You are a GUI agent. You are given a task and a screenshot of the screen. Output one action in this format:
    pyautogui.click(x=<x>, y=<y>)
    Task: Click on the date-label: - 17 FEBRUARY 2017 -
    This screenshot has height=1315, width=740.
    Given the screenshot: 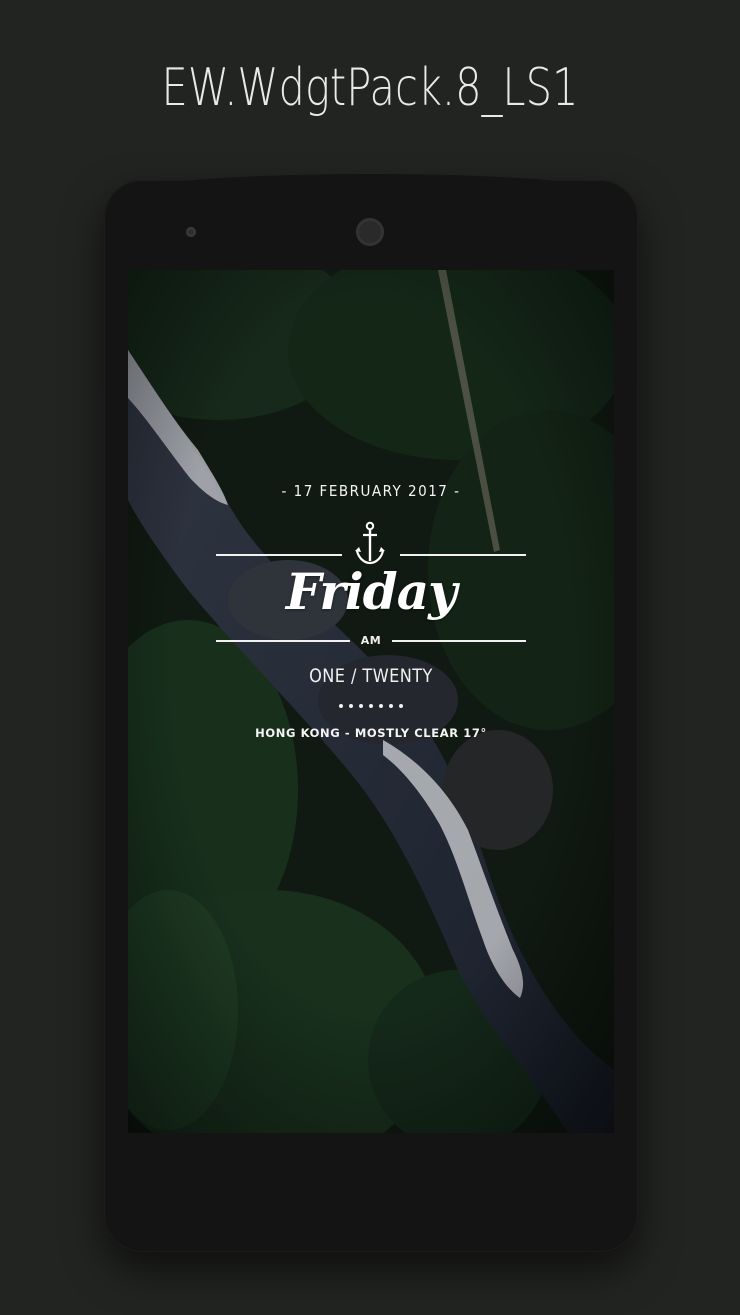 What is the action you would take?
    pyautogui.click(x=371, y=491)
    